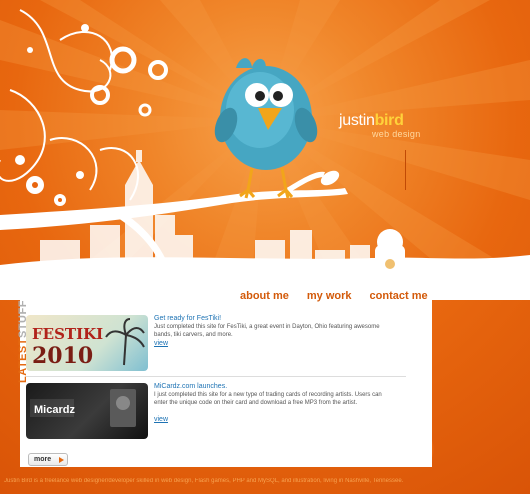 The height and width of the screenshot is (494, 530). Describe the element at coordinates (389, 120) in the screenshot. I see `logo-word-bold: bird` at that location.